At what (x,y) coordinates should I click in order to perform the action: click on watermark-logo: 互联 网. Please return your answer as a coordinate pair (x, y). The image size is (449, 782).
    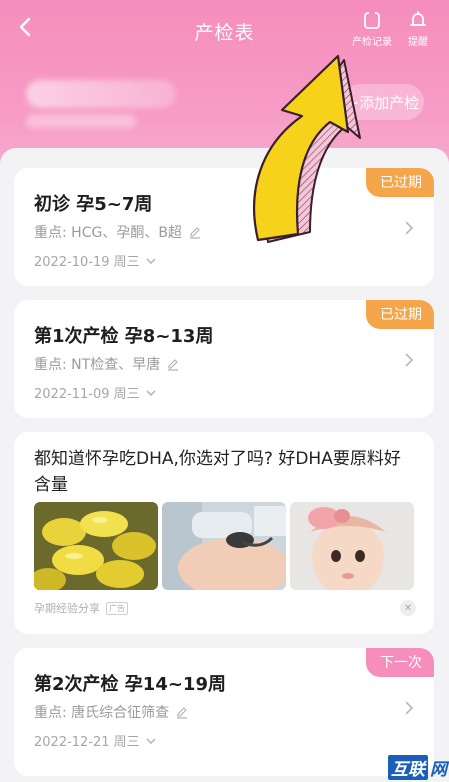
    Looking at the image, I should click on (417, 767).